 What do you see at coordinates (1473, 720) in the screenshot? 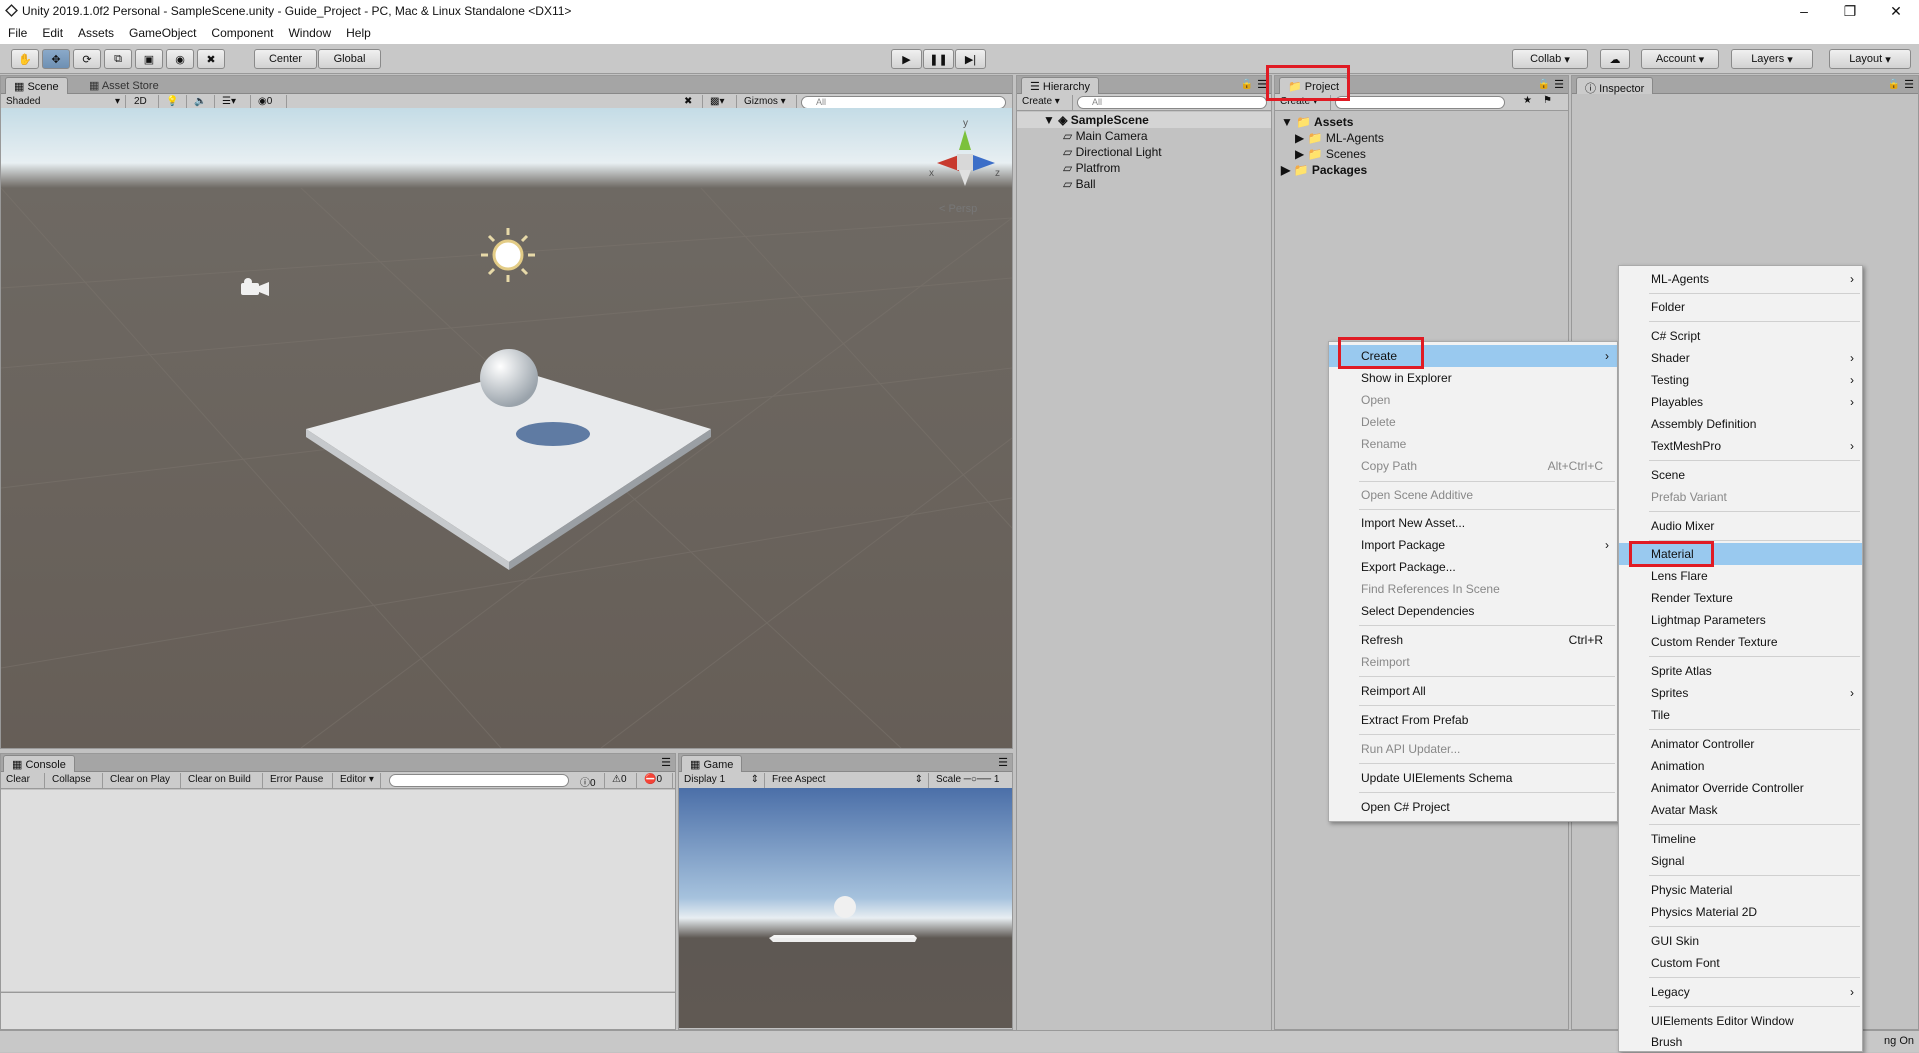
I see `menu-item-extract-from-prefab: Extract From Prefab` at bounding box center [1473, 720].